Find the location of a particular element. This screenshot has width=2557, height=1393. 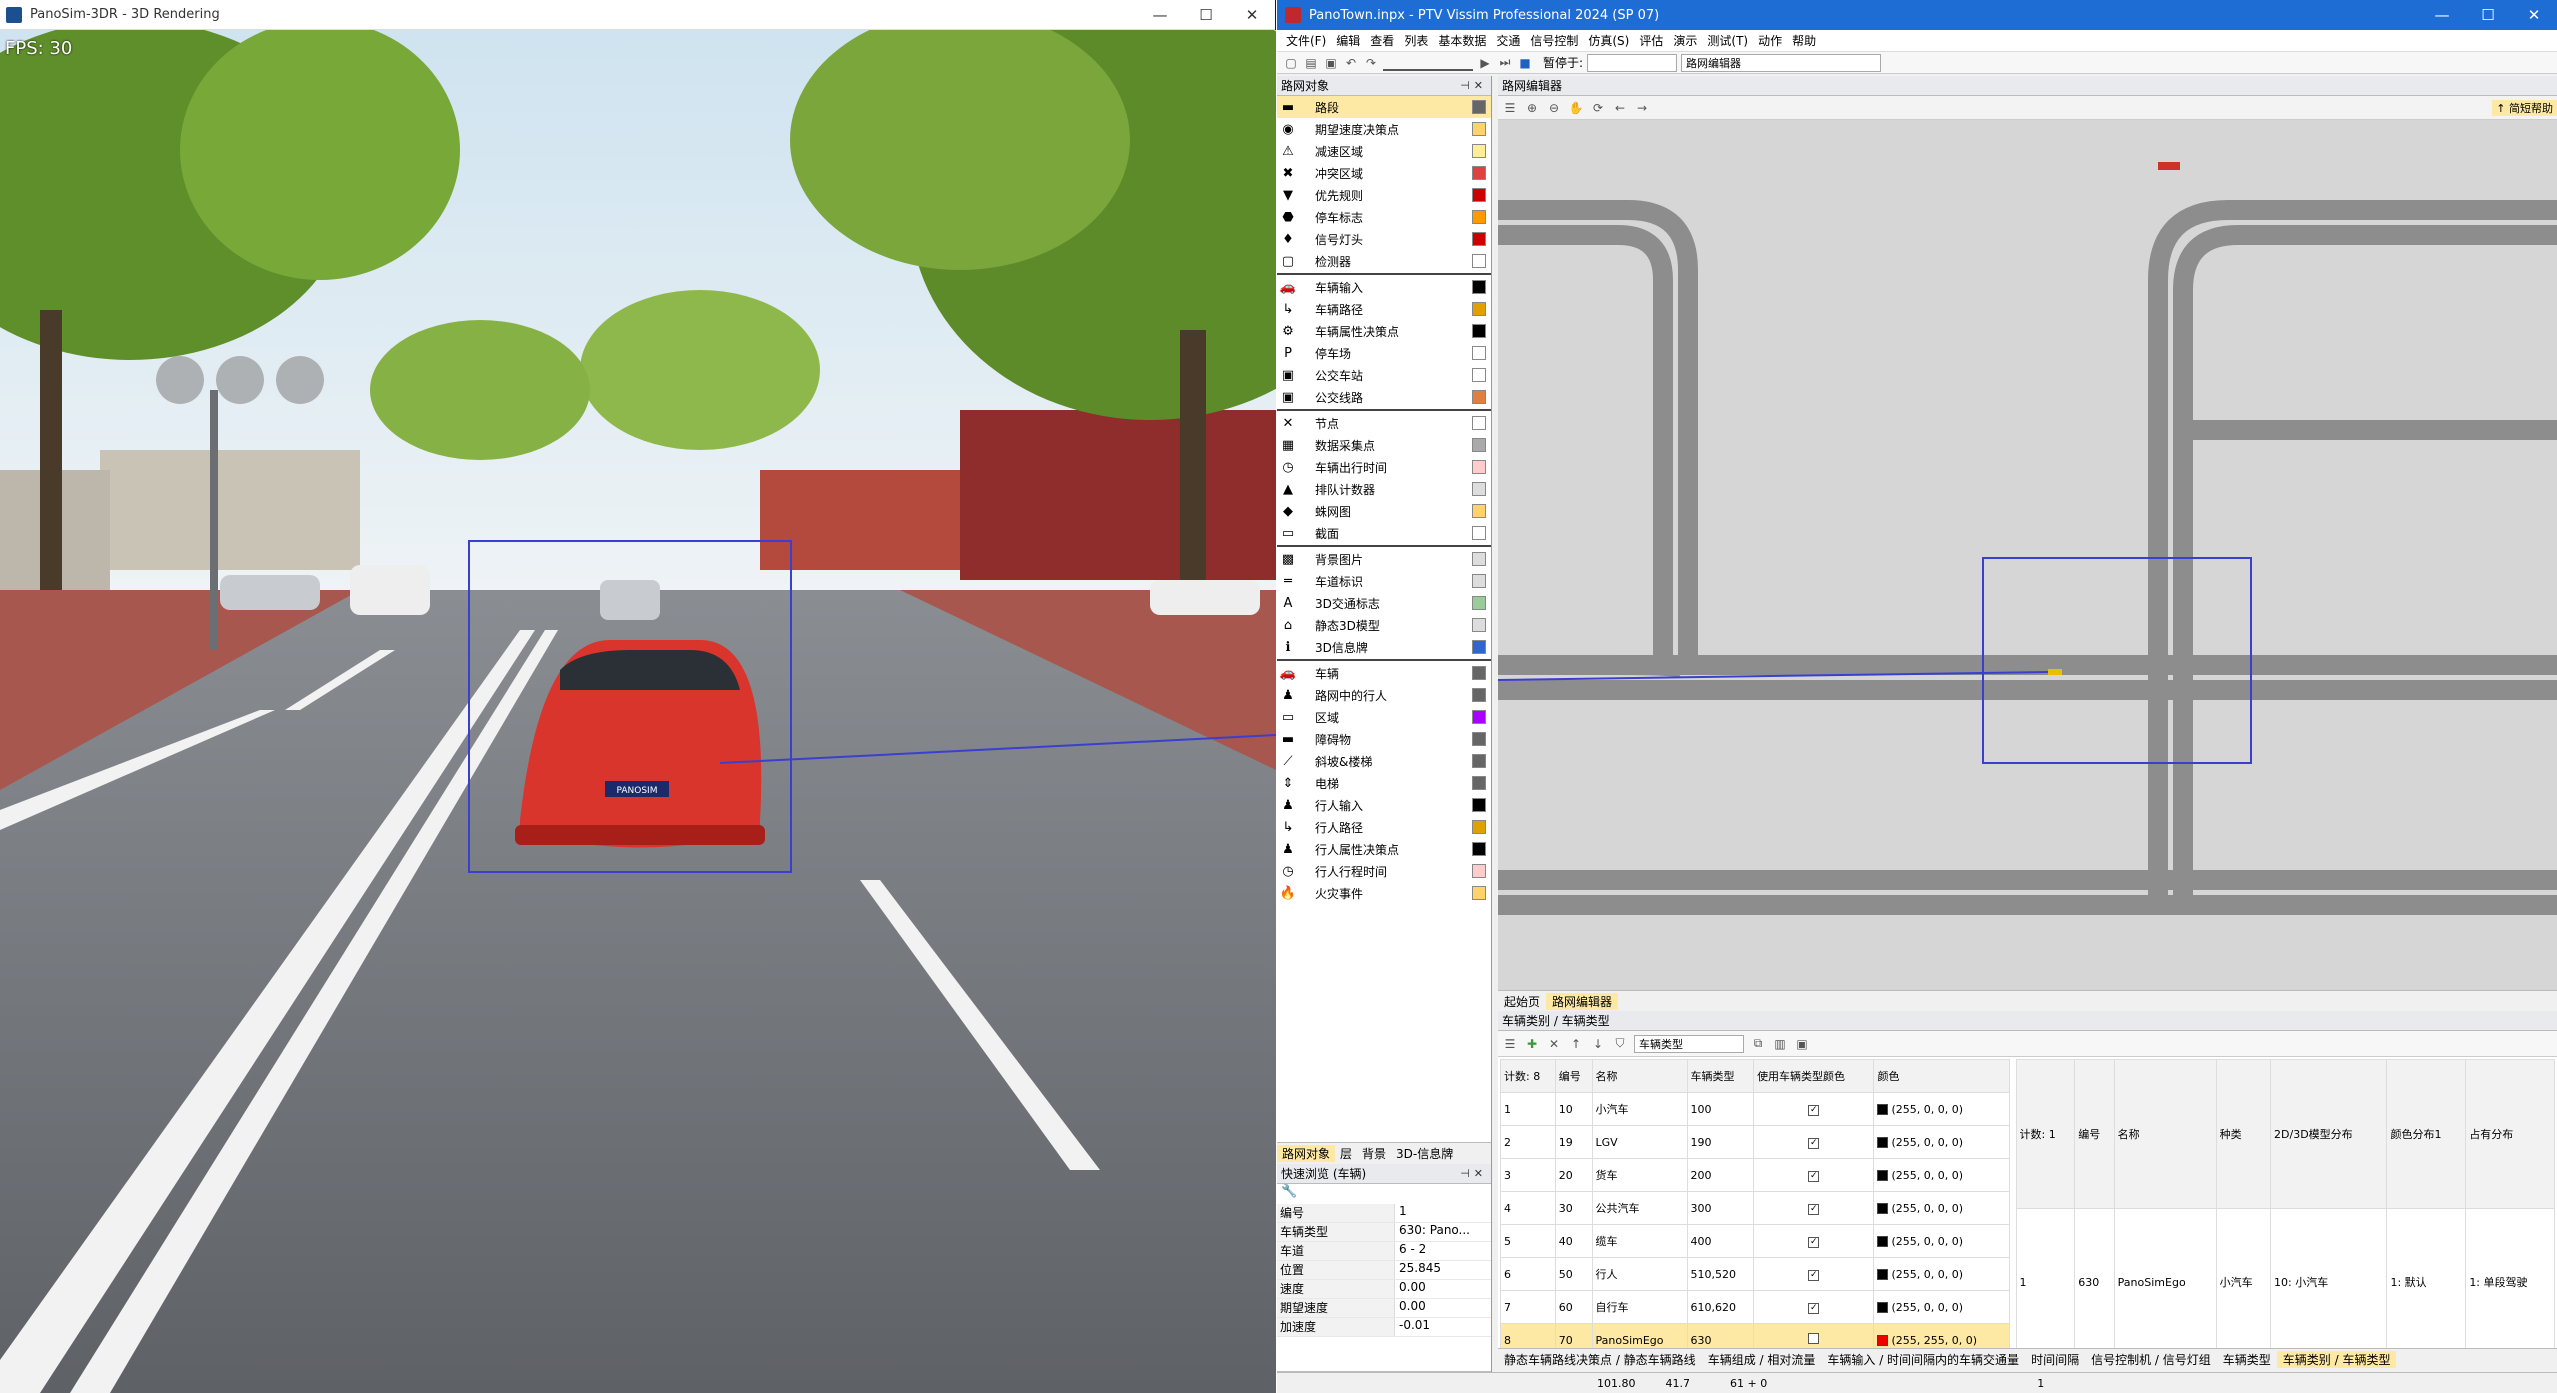

minimize-button: — is located at coordinates (1160, 15).